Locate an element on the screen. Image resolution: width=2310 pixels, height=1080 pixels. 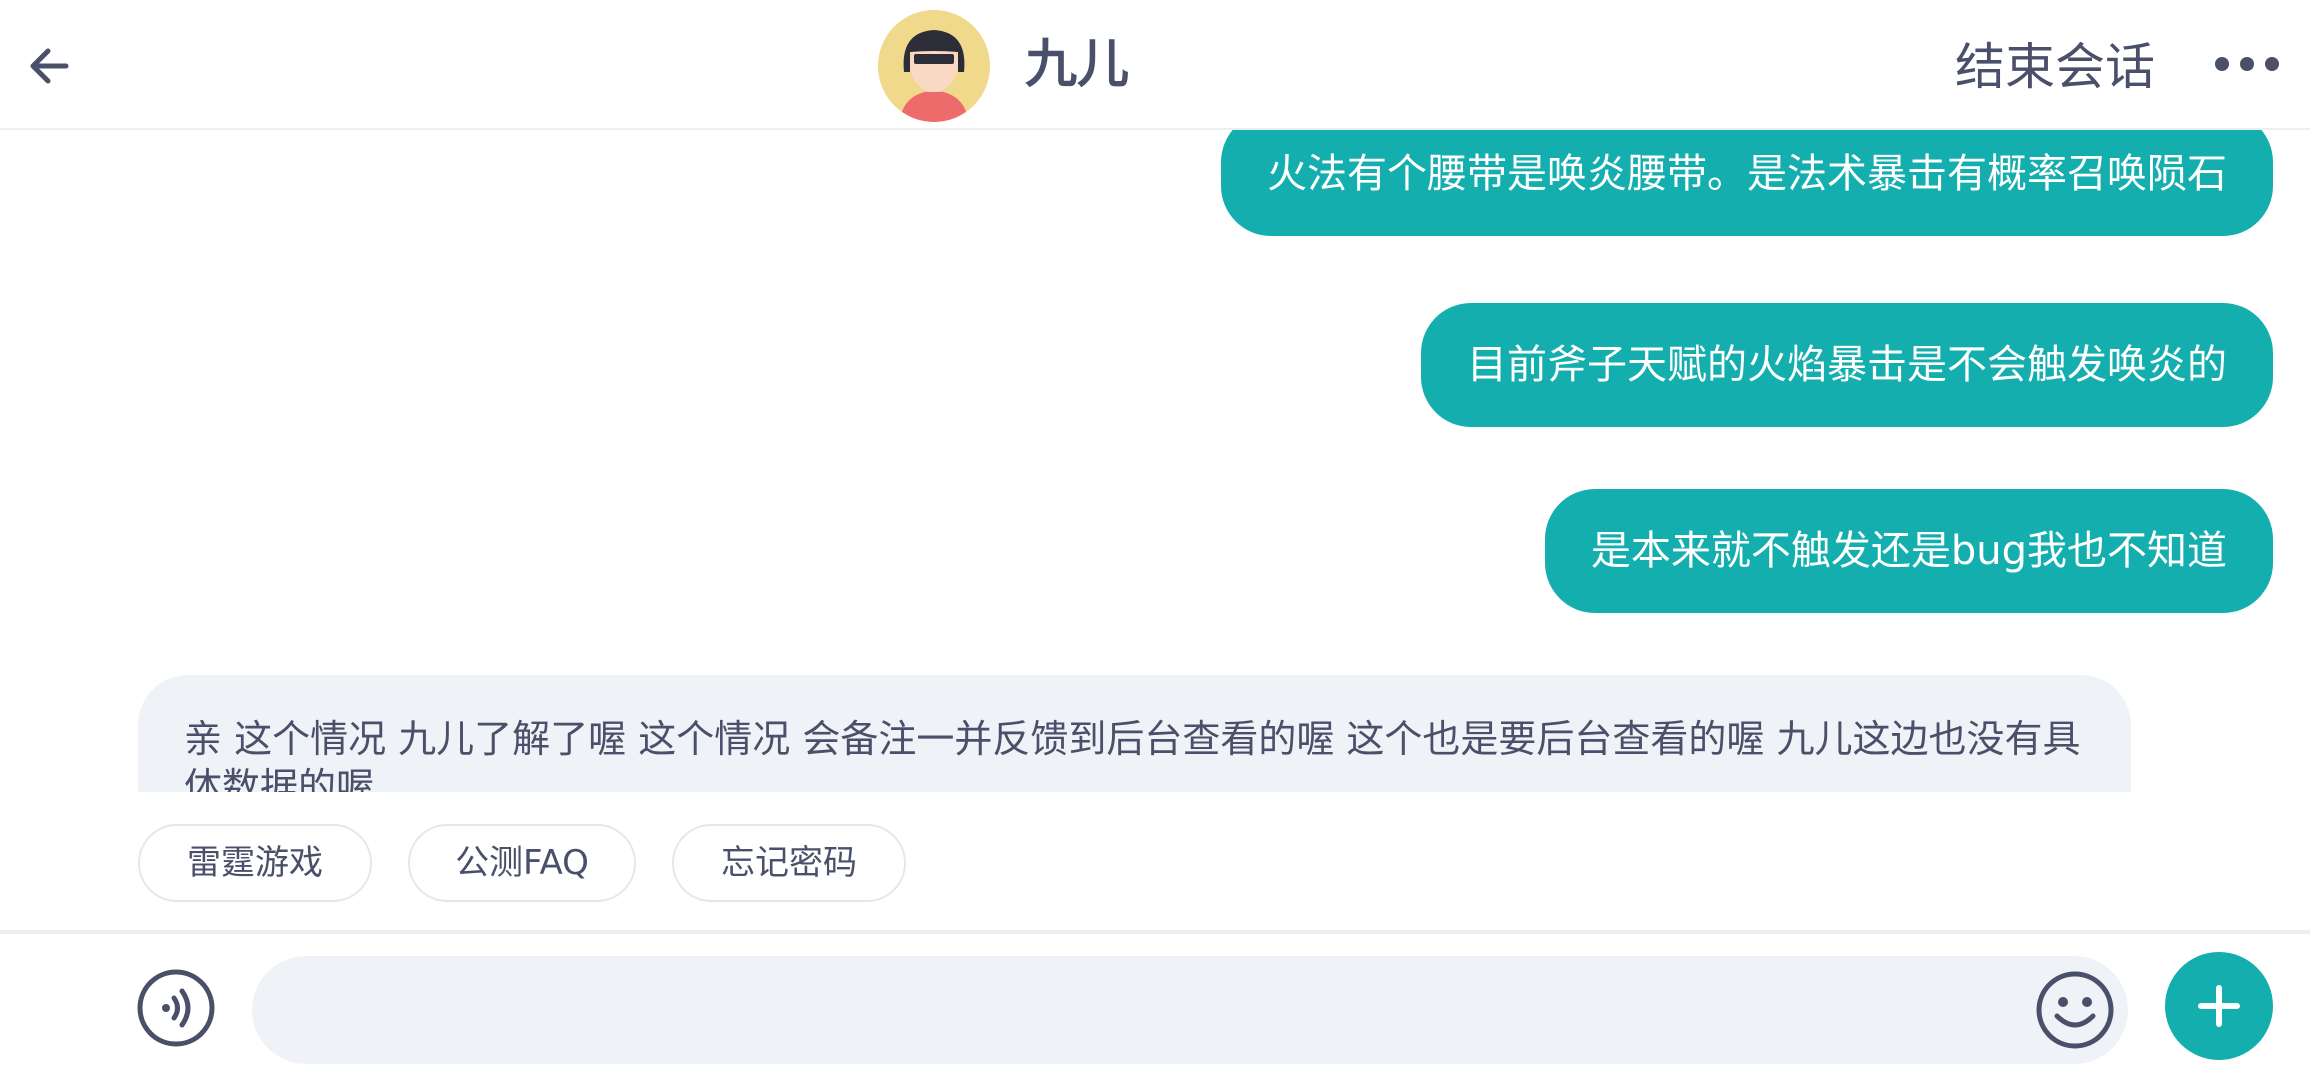
outgoing-message: 火法有个腰带是唤炎腰带。是法术暴击有概率召唤陨石 is located at coordinates (1747, 183).